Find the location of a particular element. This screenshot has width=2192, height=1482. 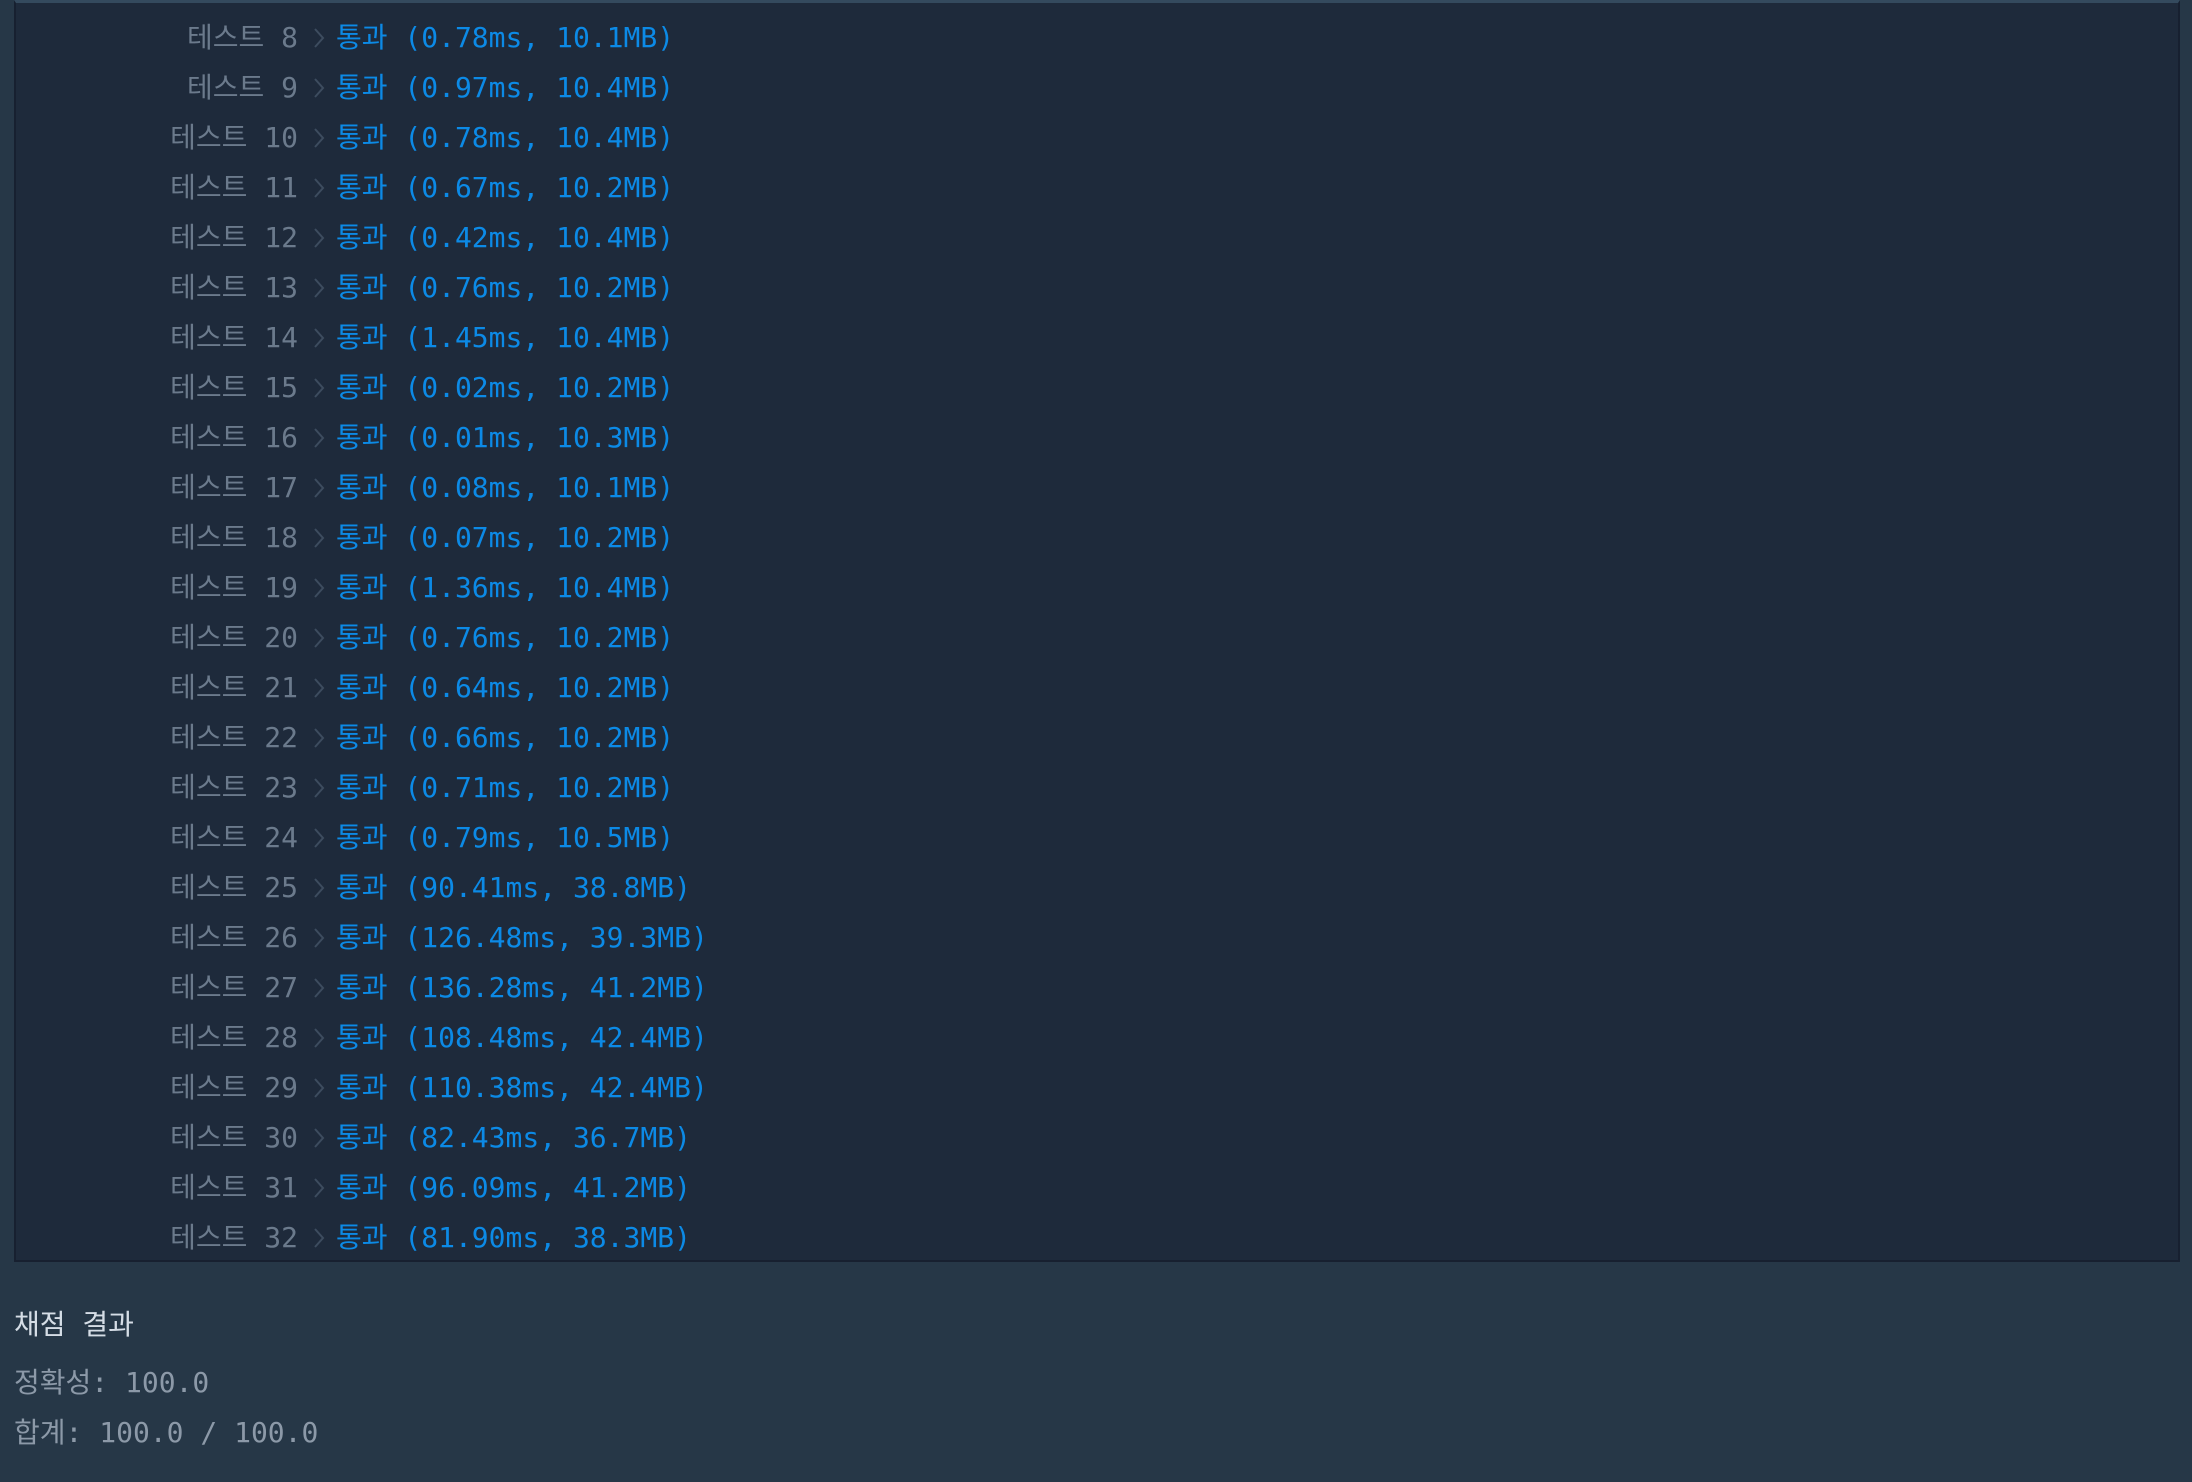

test-status: 통과 (81.90ms, 38.3MB) is located at coordinates (513, 1237).